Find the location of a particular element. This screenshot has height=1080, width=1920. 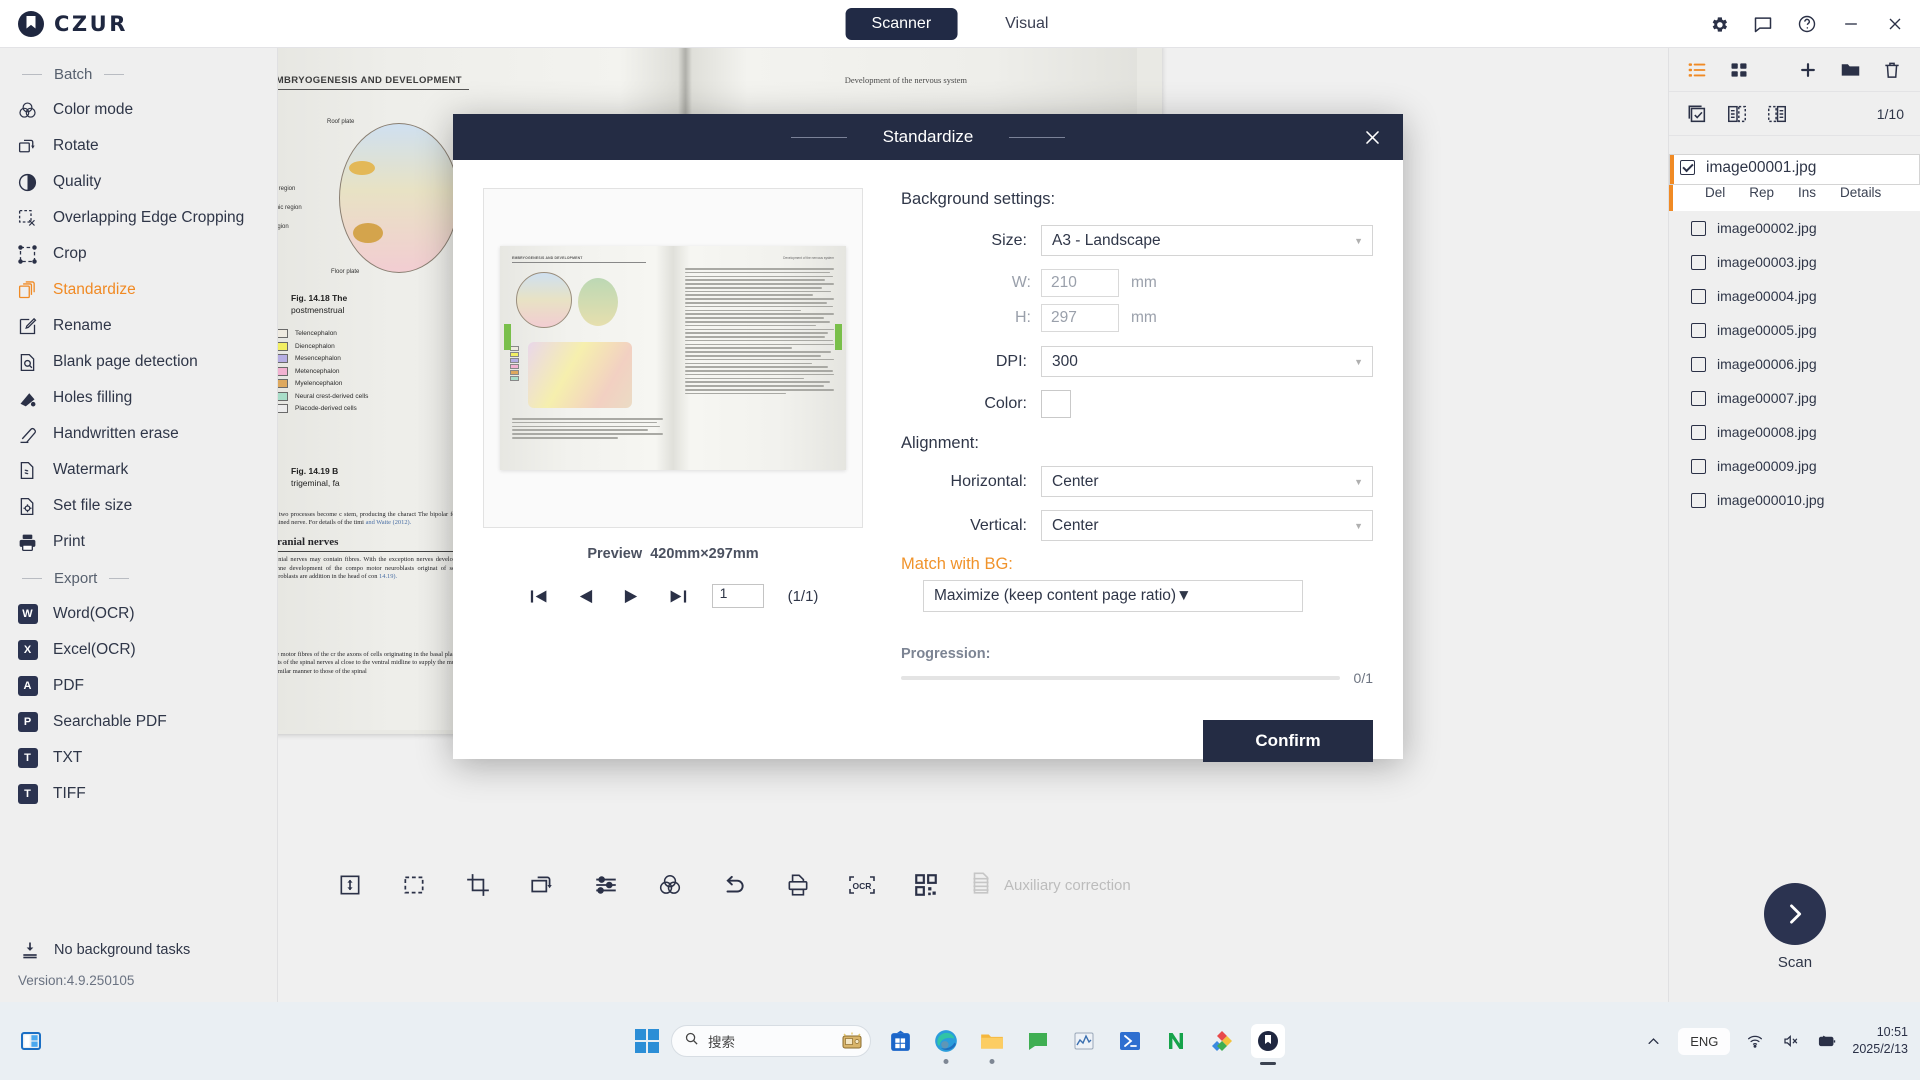

match-bg-value: Maximize (keep content page ratio) is located at coordinates (1055, 595).